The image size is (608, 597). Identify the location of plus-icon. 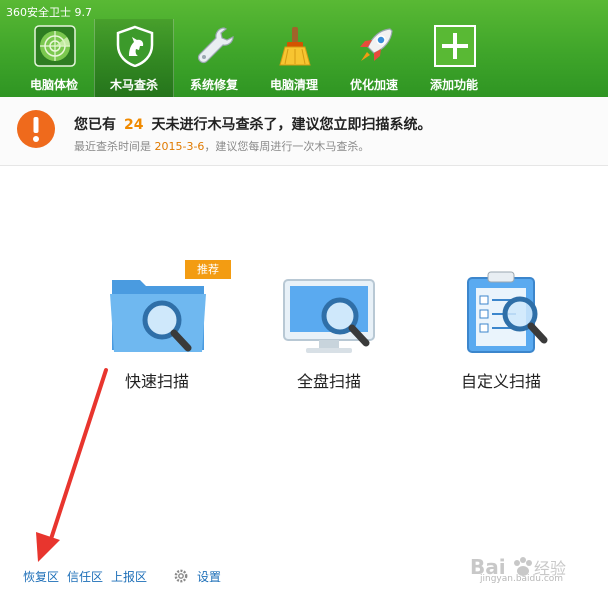
(455, 46).